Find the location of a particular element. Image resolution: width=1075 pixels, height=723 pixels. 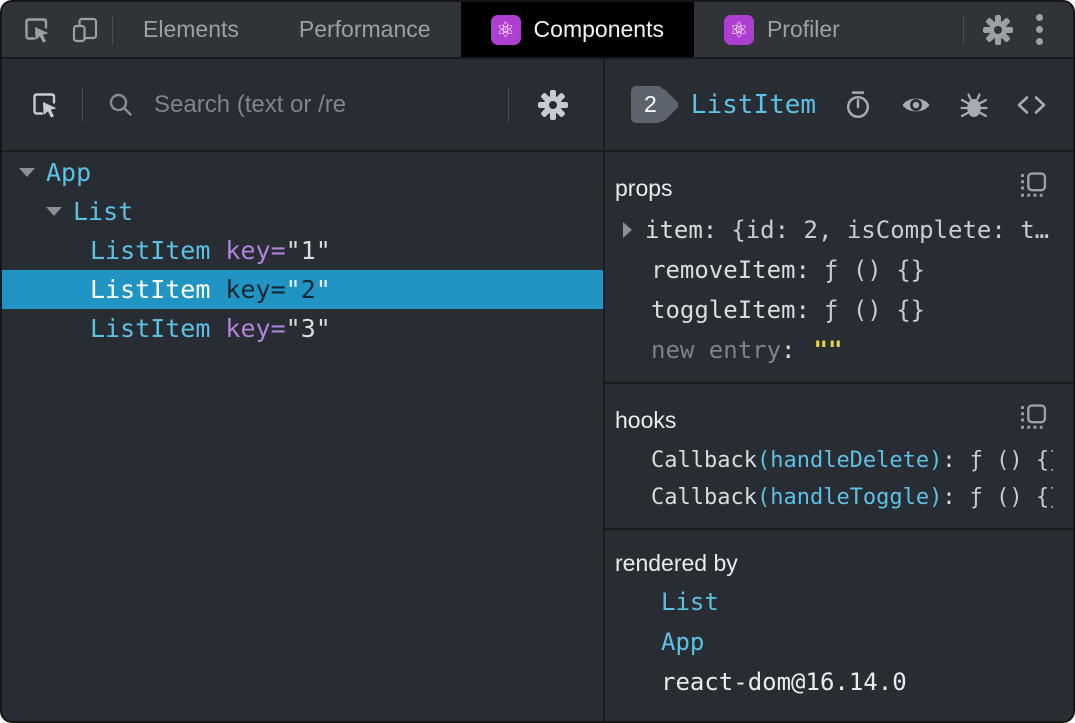

search-icon is located at coordinates (120, 104).